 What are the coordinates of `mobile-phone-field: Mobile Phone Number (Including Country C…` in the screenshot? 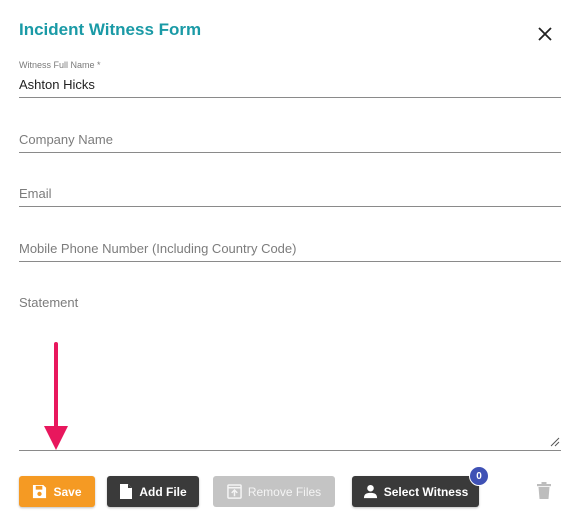 It's located at (290, 249).